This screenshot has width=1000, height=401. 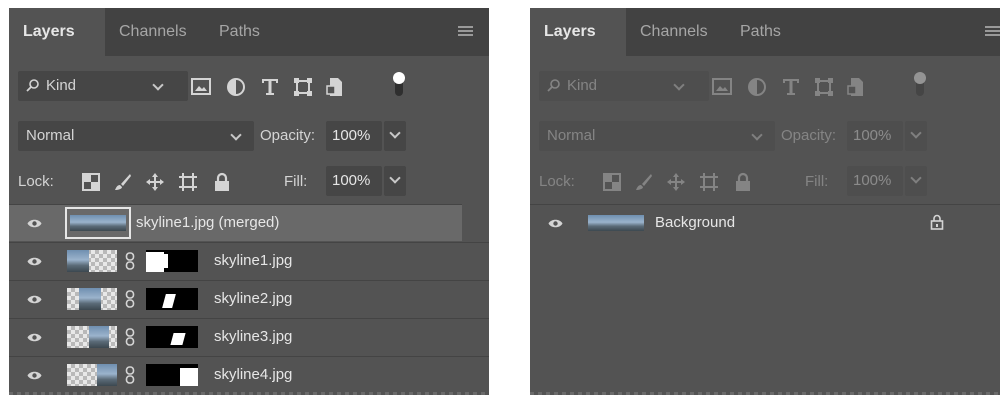 I want to click on panel-tab-bar: Layers Channels Paths, so click(x=249, y=32).